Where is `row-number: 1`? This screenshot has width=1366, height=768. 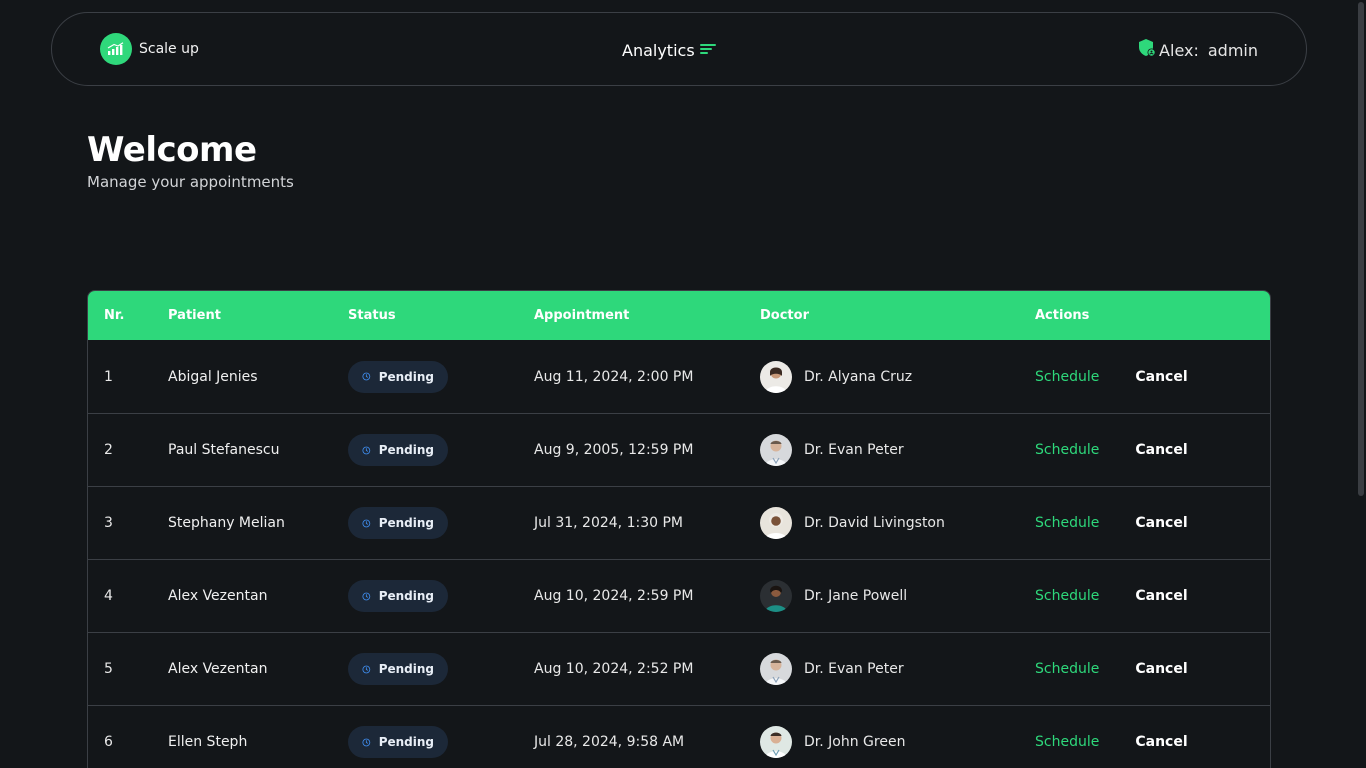
row-number: 1 is located at coordinates (108, 376).